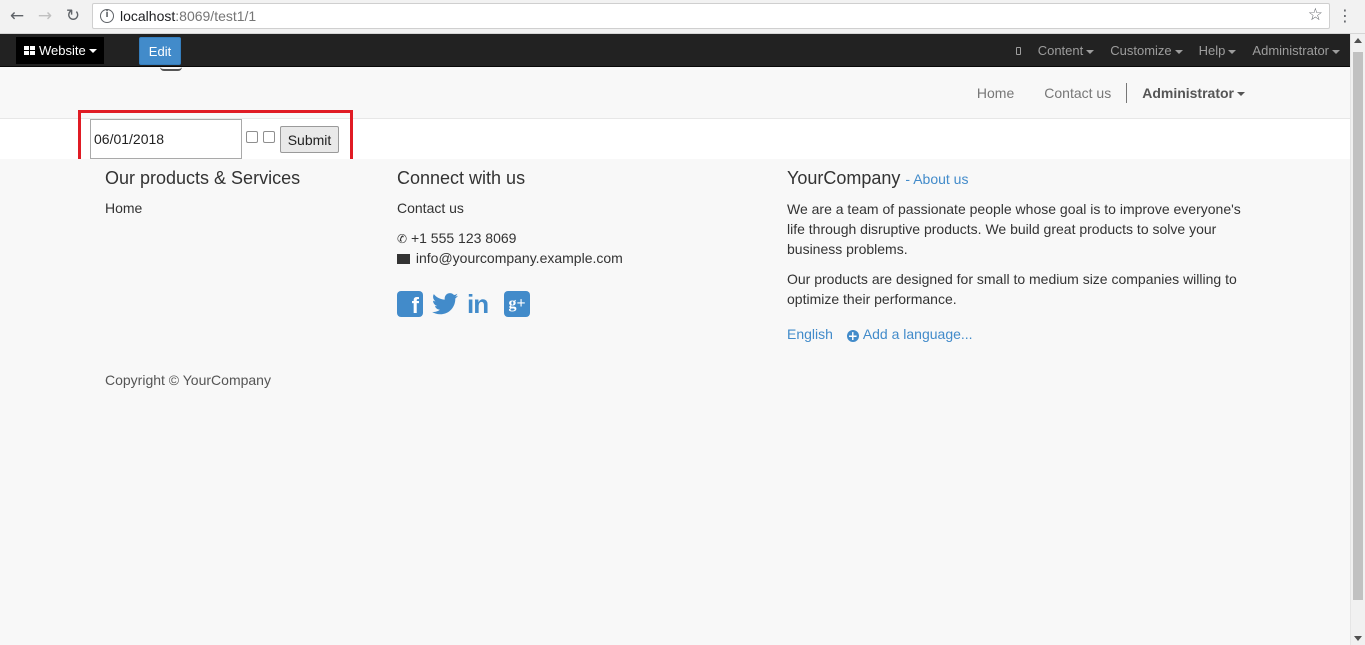  Describe the element at coordinates (1358, 326) in the screenshot. I see `scroll-thumb` at that location.